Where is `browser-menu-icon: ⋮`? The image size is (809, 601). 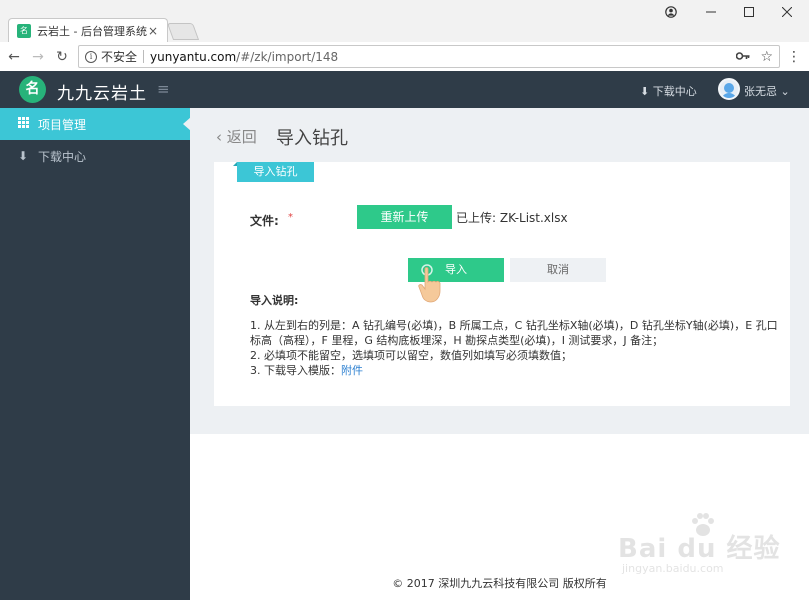
browser-menu-icon: ⋮ is located at coordinates (794, 57).